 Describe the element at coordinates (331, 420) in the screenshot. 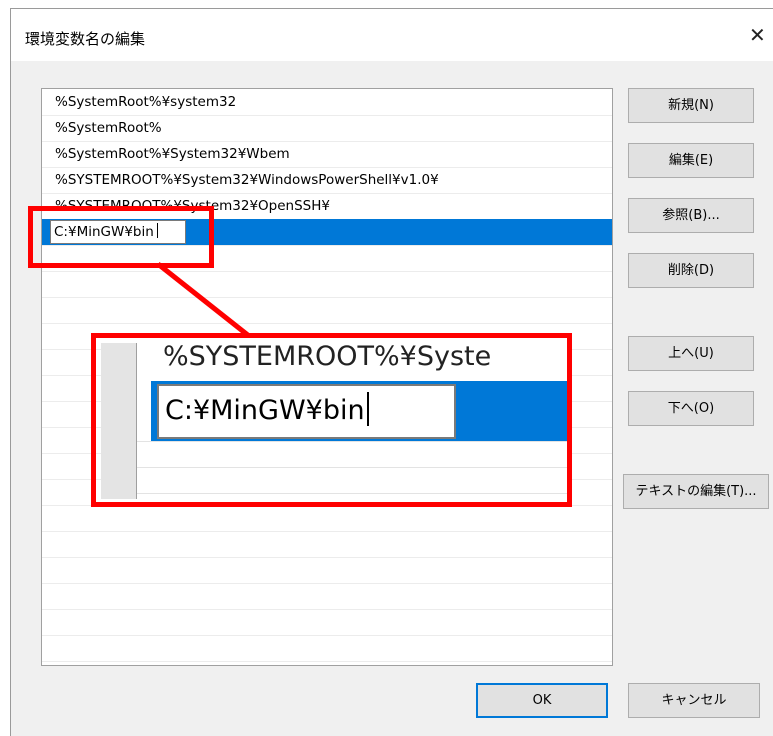

I see `zoom-callout-frame` at that location.